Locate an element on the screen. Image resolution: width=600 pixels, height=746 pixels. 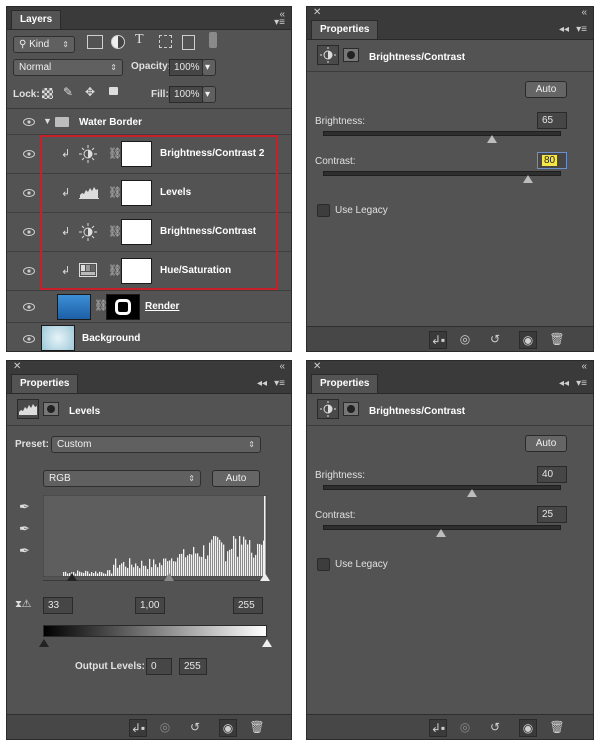
background-image-thumbnail is located at coordinates (58, 338).